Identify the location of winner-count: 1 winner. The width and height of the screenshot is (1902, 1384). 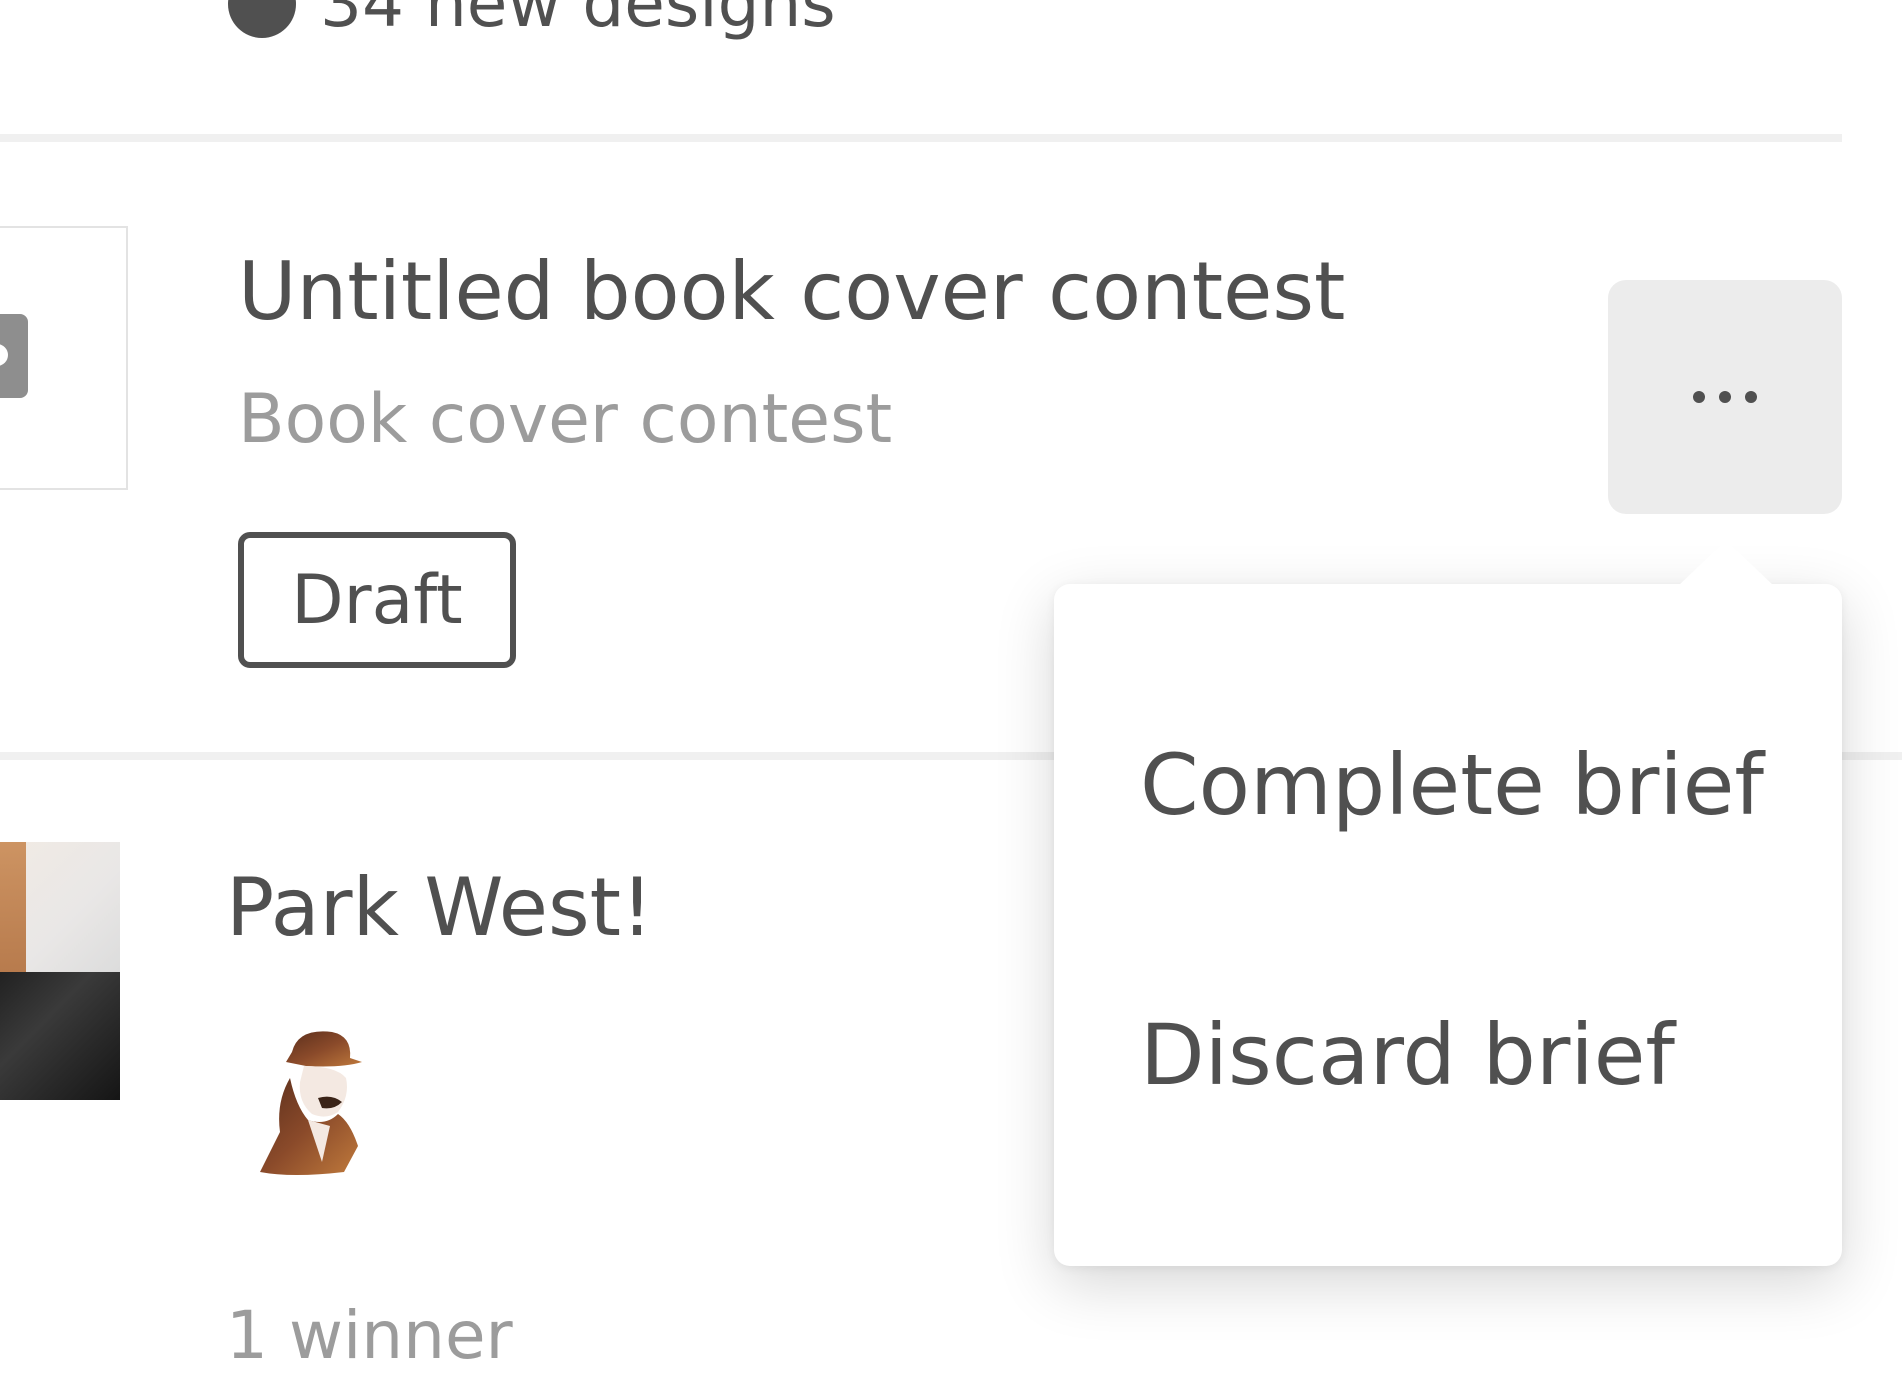
(369, 1335).